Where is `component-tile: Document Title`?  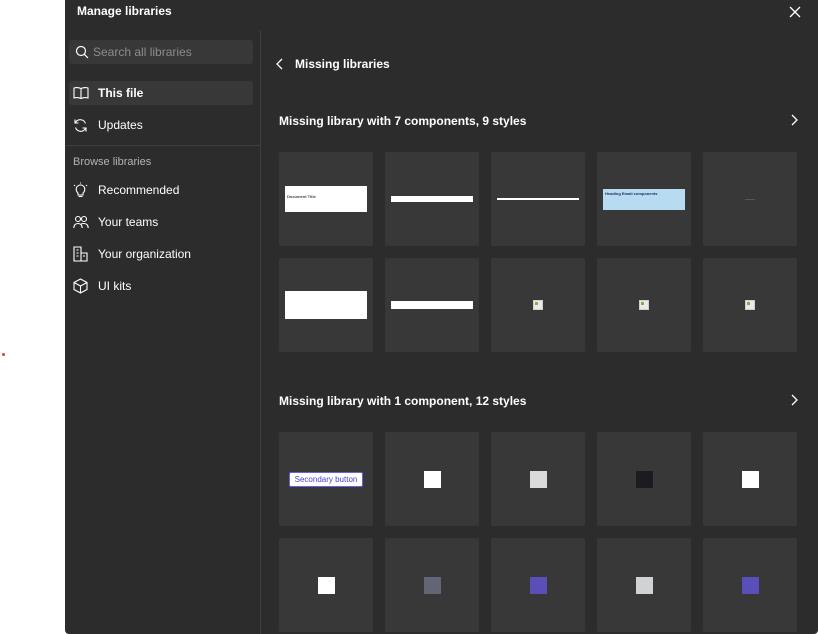
component-tile: Document Title is located at coordinates (326, 199).